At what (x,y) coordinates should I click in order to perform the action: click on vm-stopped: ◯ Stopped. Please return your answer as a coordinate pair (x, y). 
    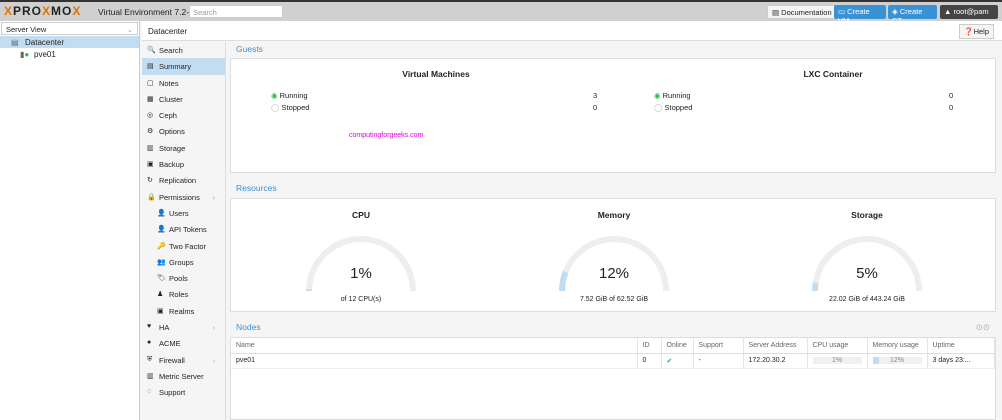
    Looking at the image, I should click on (290, 107).